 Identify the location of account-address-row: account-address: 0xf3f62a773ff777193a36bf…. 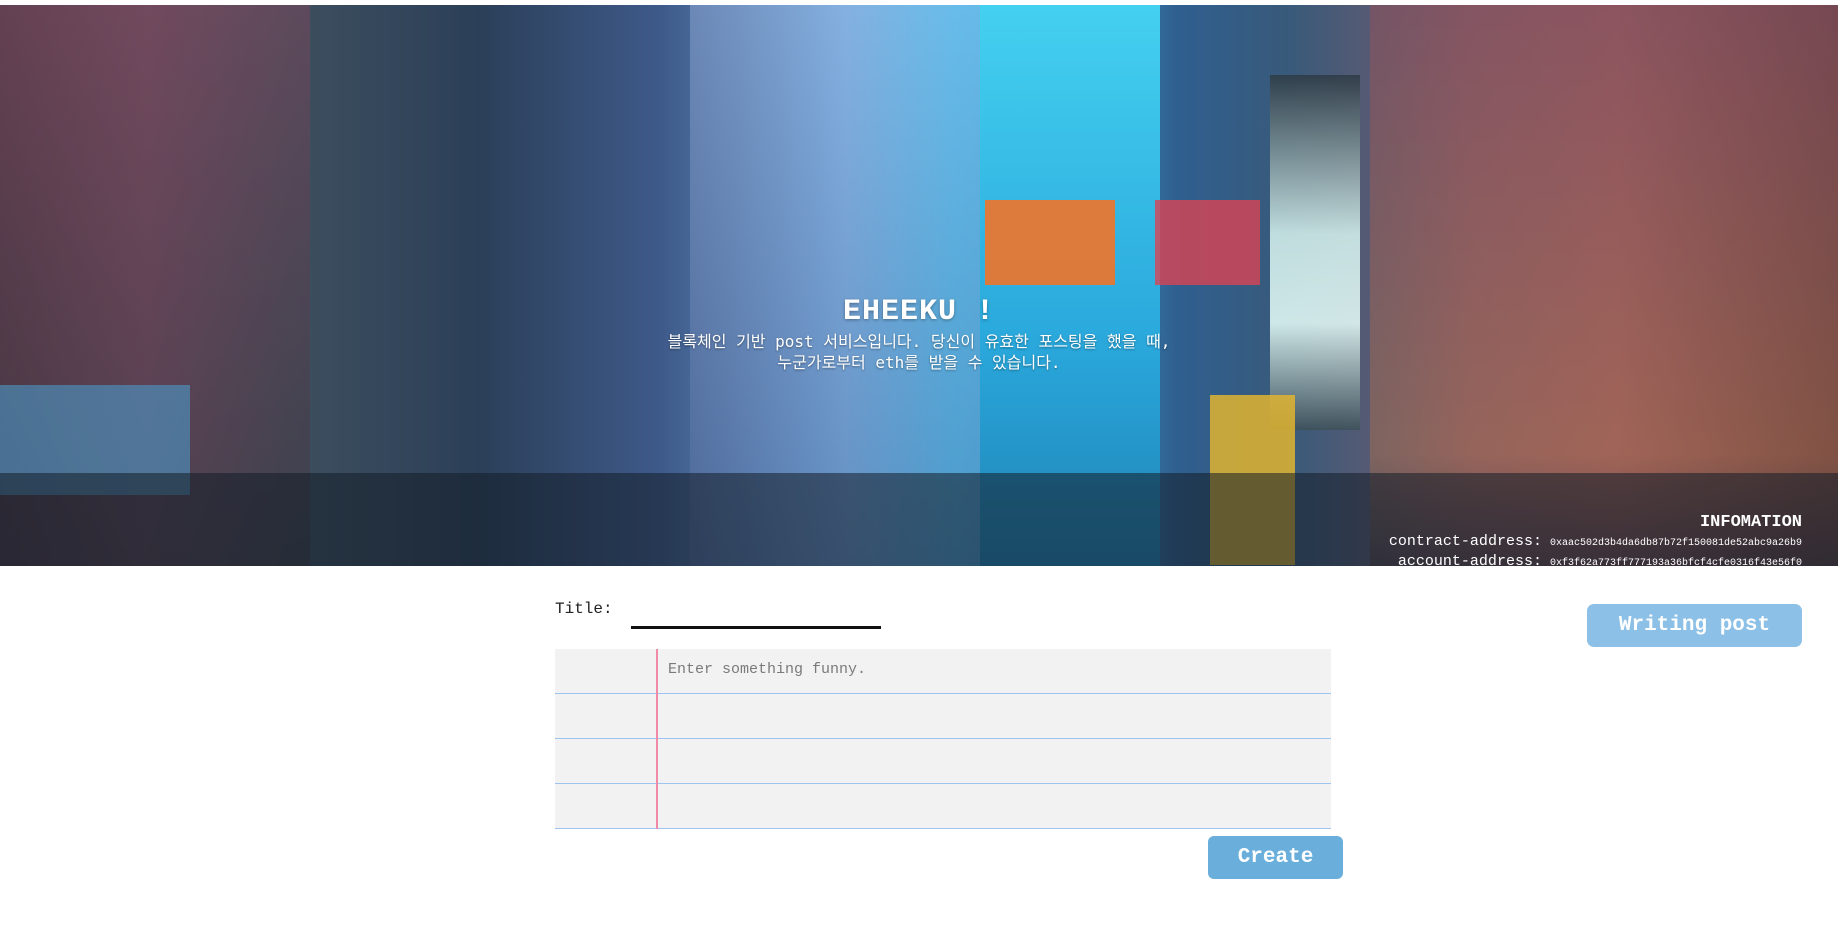
(1595, 559).